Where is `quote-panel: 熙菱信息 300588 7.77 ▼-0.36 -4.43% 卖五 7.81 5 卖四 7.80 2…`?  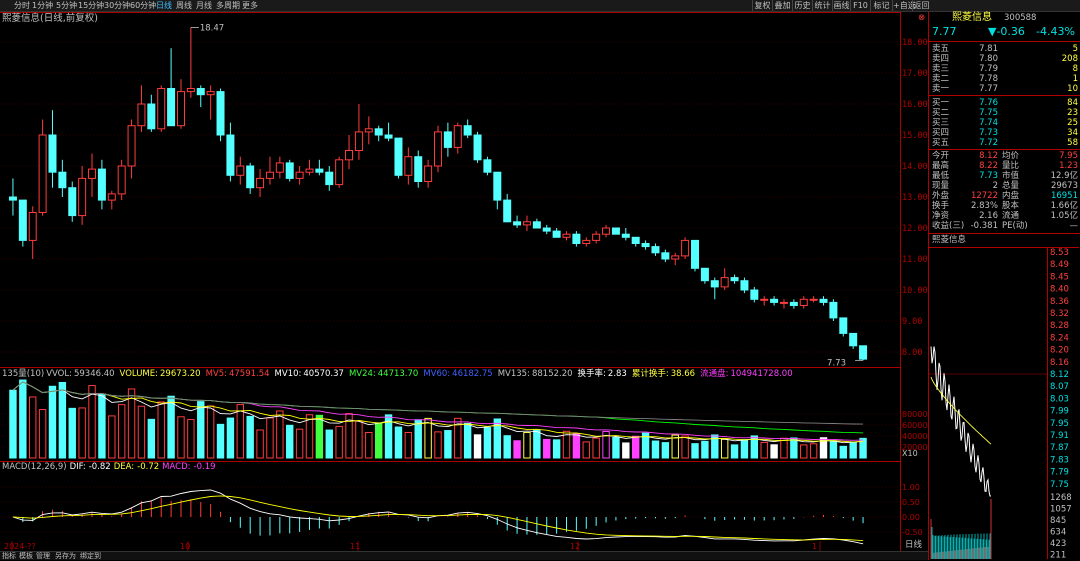 quote-panel: 熙菱信息 300588 7.77 ▼-0.36 -4.43% 卖五 7.81 5 卖四 7.80 2… is located at coordinates (1004, 286).